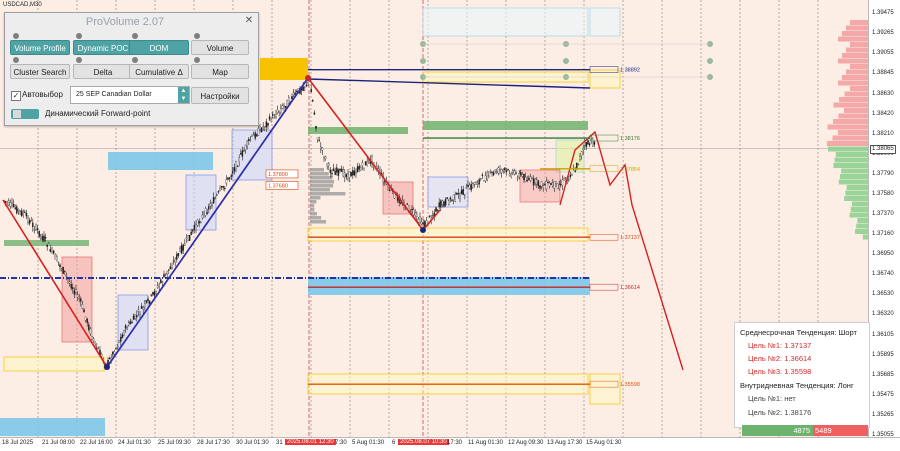 The width and height of the screenshot is (900, 451). I want to click on target-level-label: 1.36614, so click(630, 288).